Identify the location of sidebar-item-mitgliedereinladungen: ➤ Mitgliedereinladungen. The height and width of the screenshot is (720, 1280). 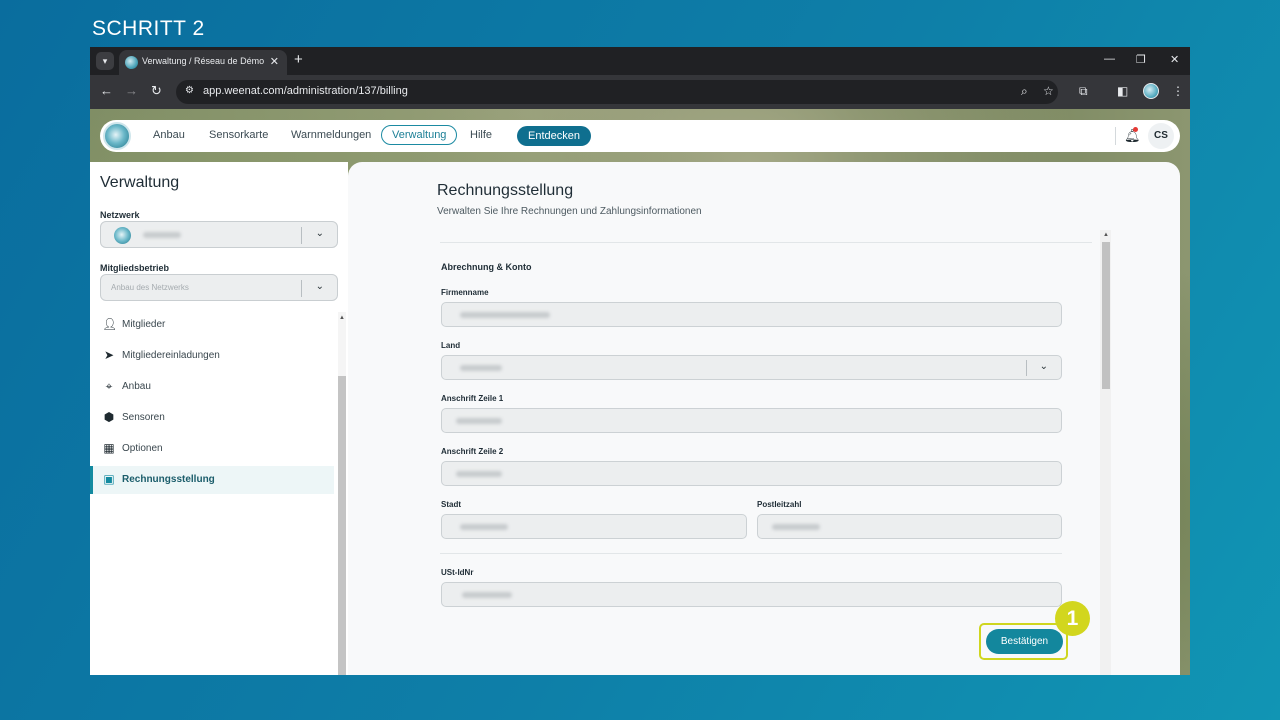
(212, 356).